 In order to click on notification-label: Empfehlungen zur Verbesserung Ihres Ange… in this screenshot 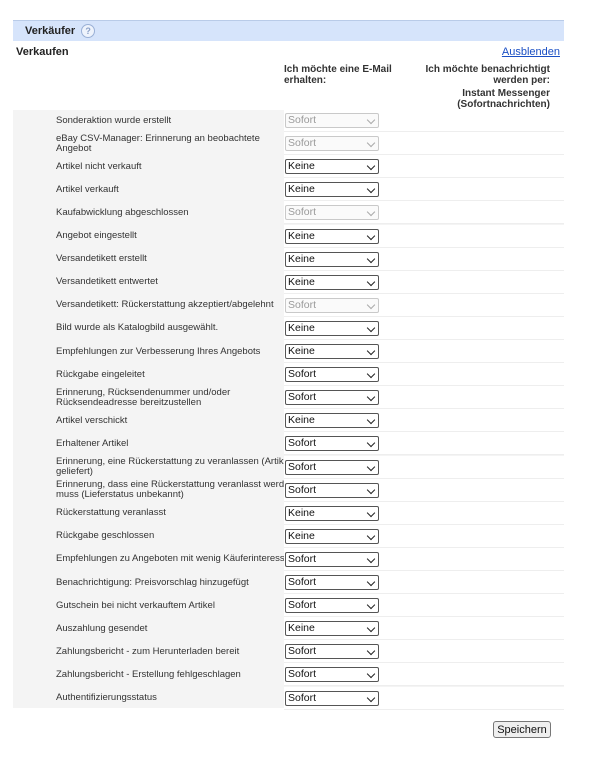, I will do `click(158, 351)`.